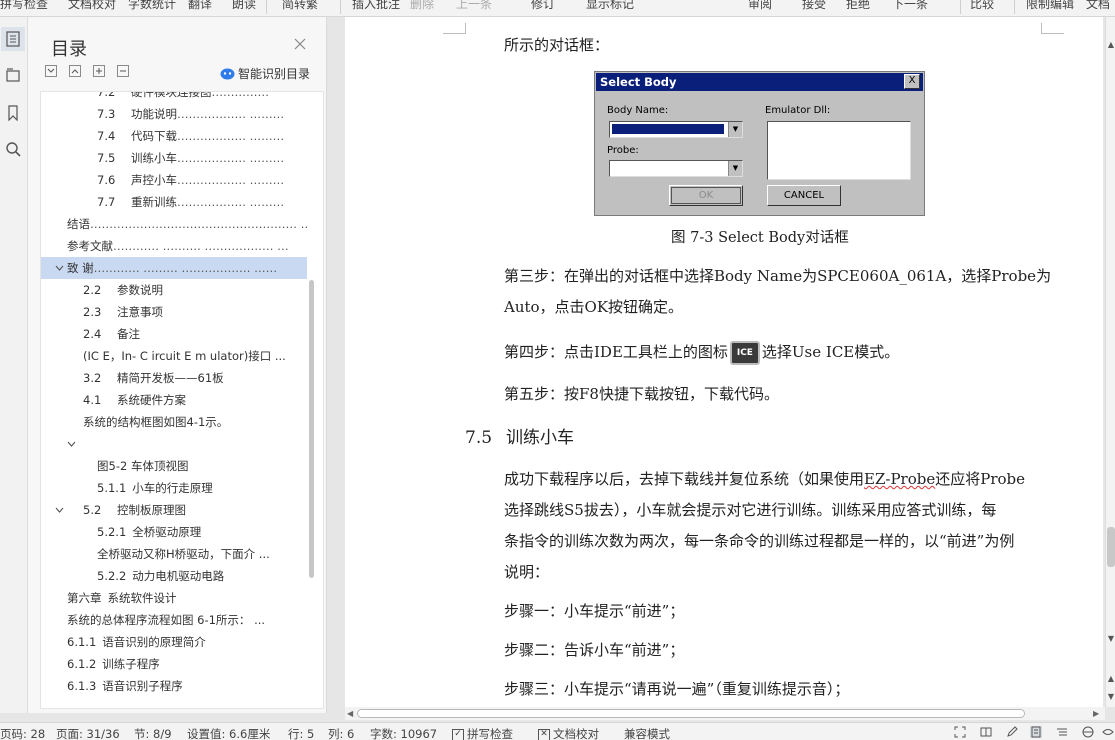 This screenshot has width=1115, height=740. What do you see at coordinates (174, 510) in the screenshot?
I see `toc-item: 5.2控制板原理图` at bounding box center [174, 510].